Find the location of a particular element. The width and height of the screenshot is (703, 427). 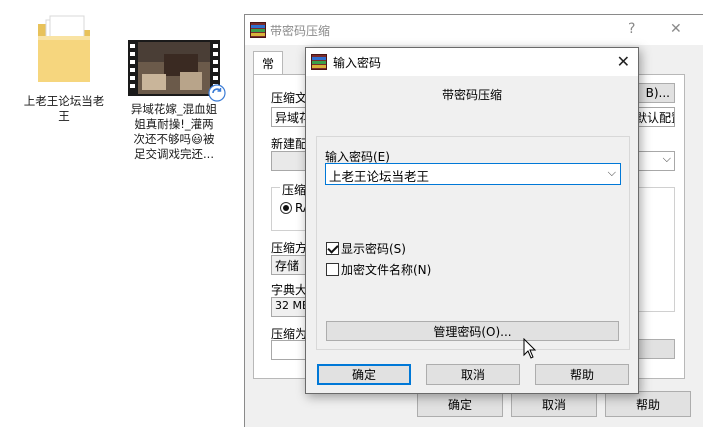

close-title-button: ✕ is located at coordinates (676, 29).